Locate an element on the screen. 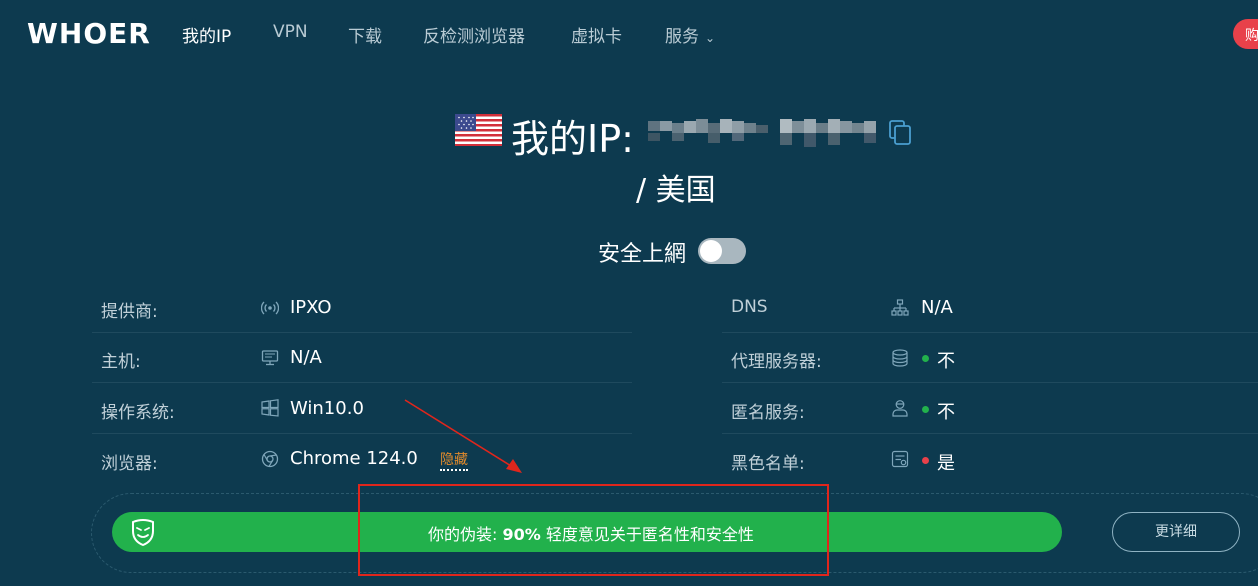  copy-icon is located at coordinates (900, 133).